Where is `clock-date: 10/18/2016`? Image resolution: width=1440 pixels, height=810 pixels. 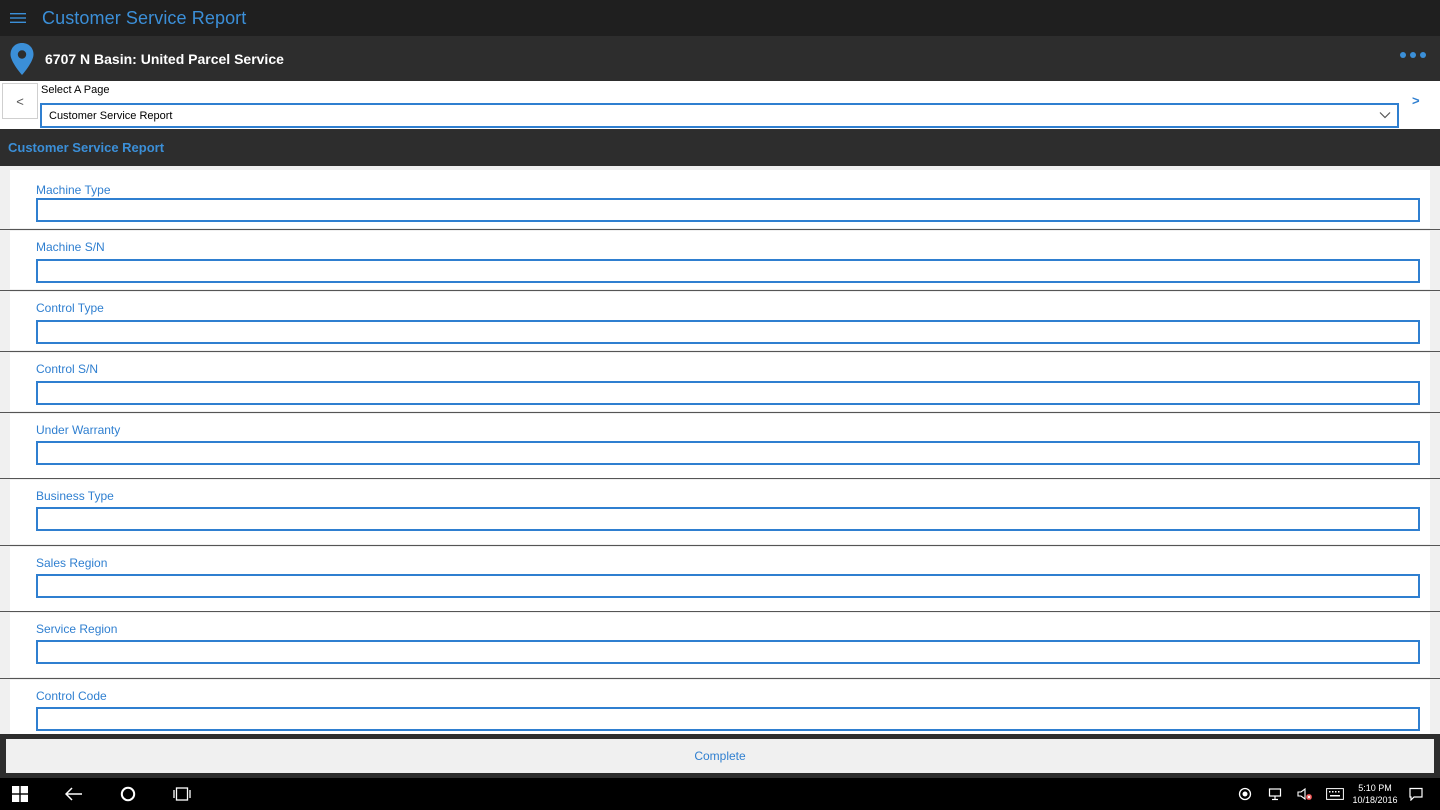 clock-date: 10/18/2016 is located at coordinates (1375, 800).